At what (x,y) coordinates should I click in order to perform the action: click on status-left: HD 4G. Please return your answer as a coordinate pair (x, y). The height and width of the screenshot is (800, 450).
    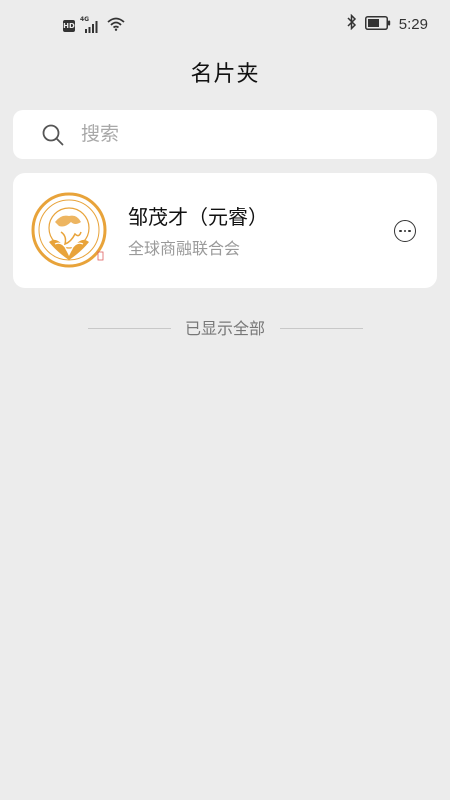
    Looking at the image, I should click on (94, 25).